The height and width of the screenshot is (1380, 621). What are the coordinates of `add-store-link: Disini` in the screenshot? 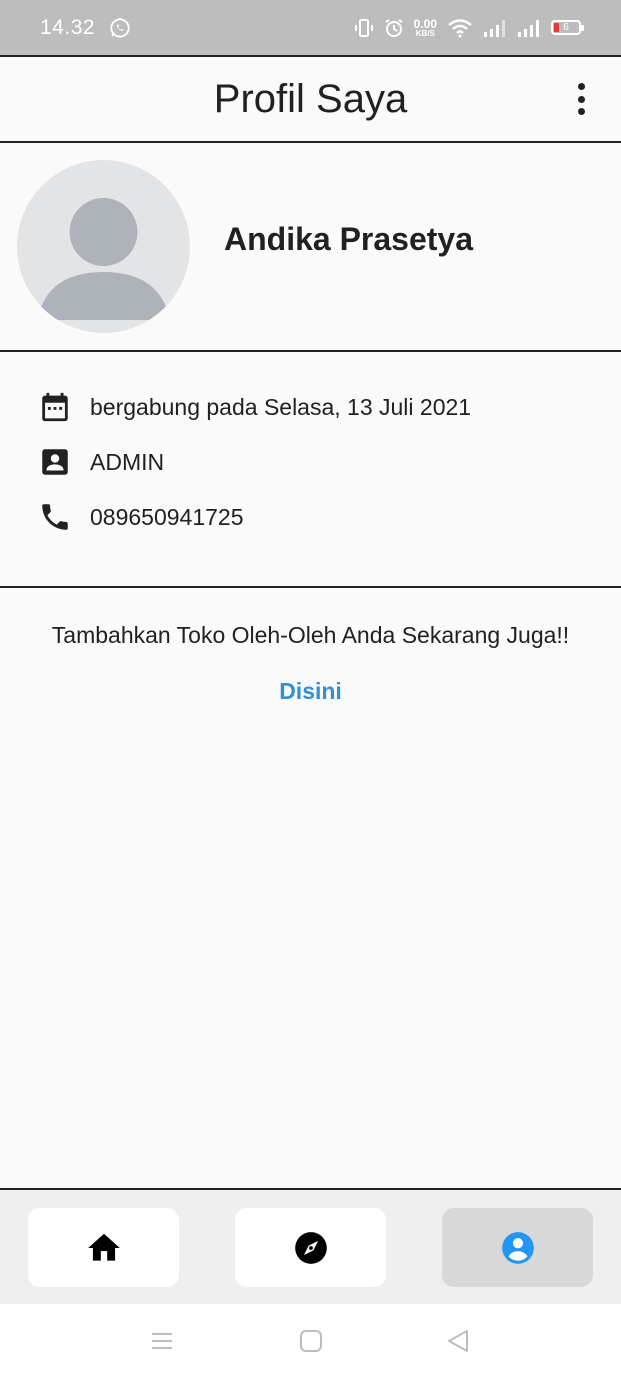 It's located at (310, 691).